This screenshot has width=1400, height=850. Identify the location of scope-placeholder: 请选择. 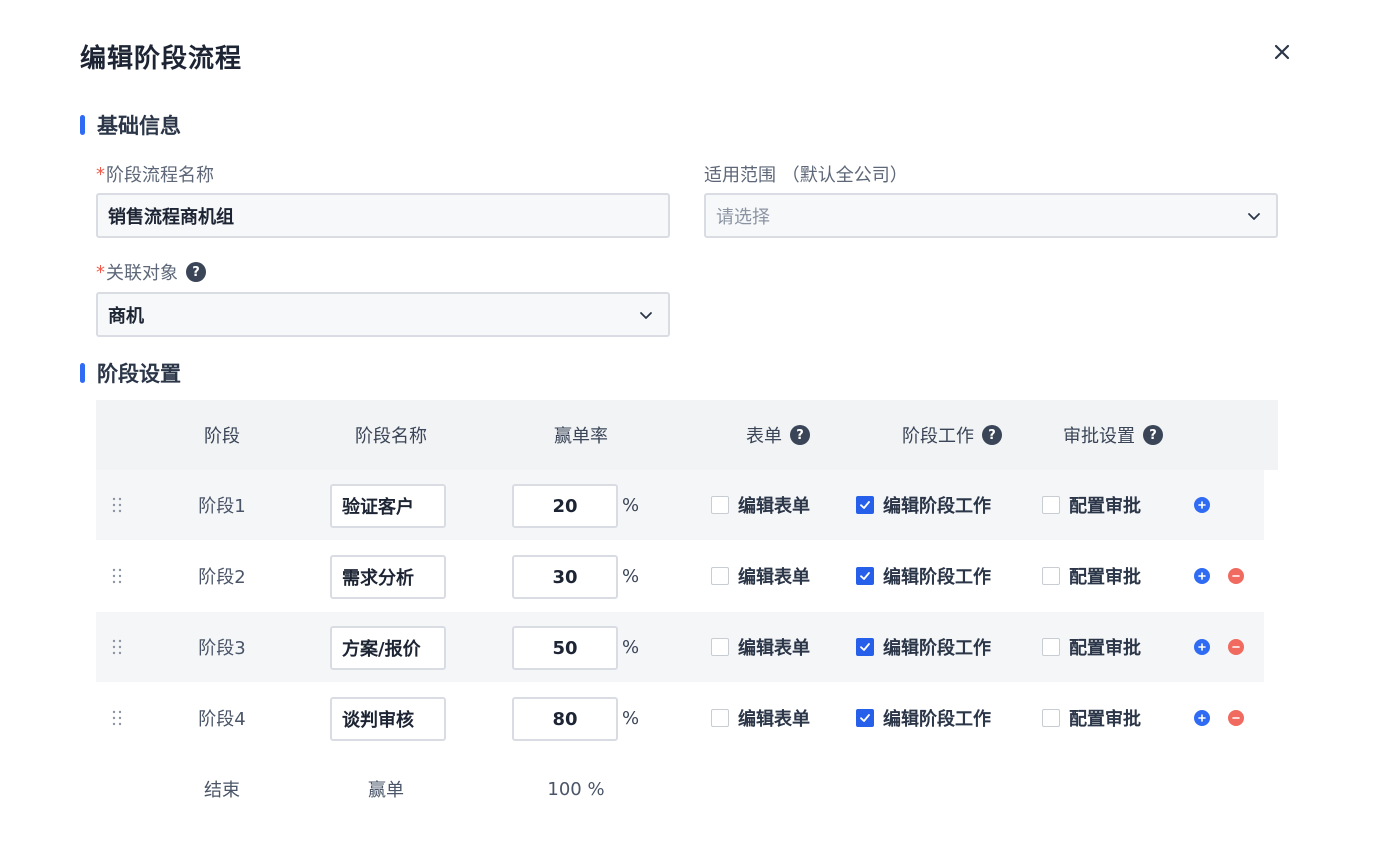
(743, 217).